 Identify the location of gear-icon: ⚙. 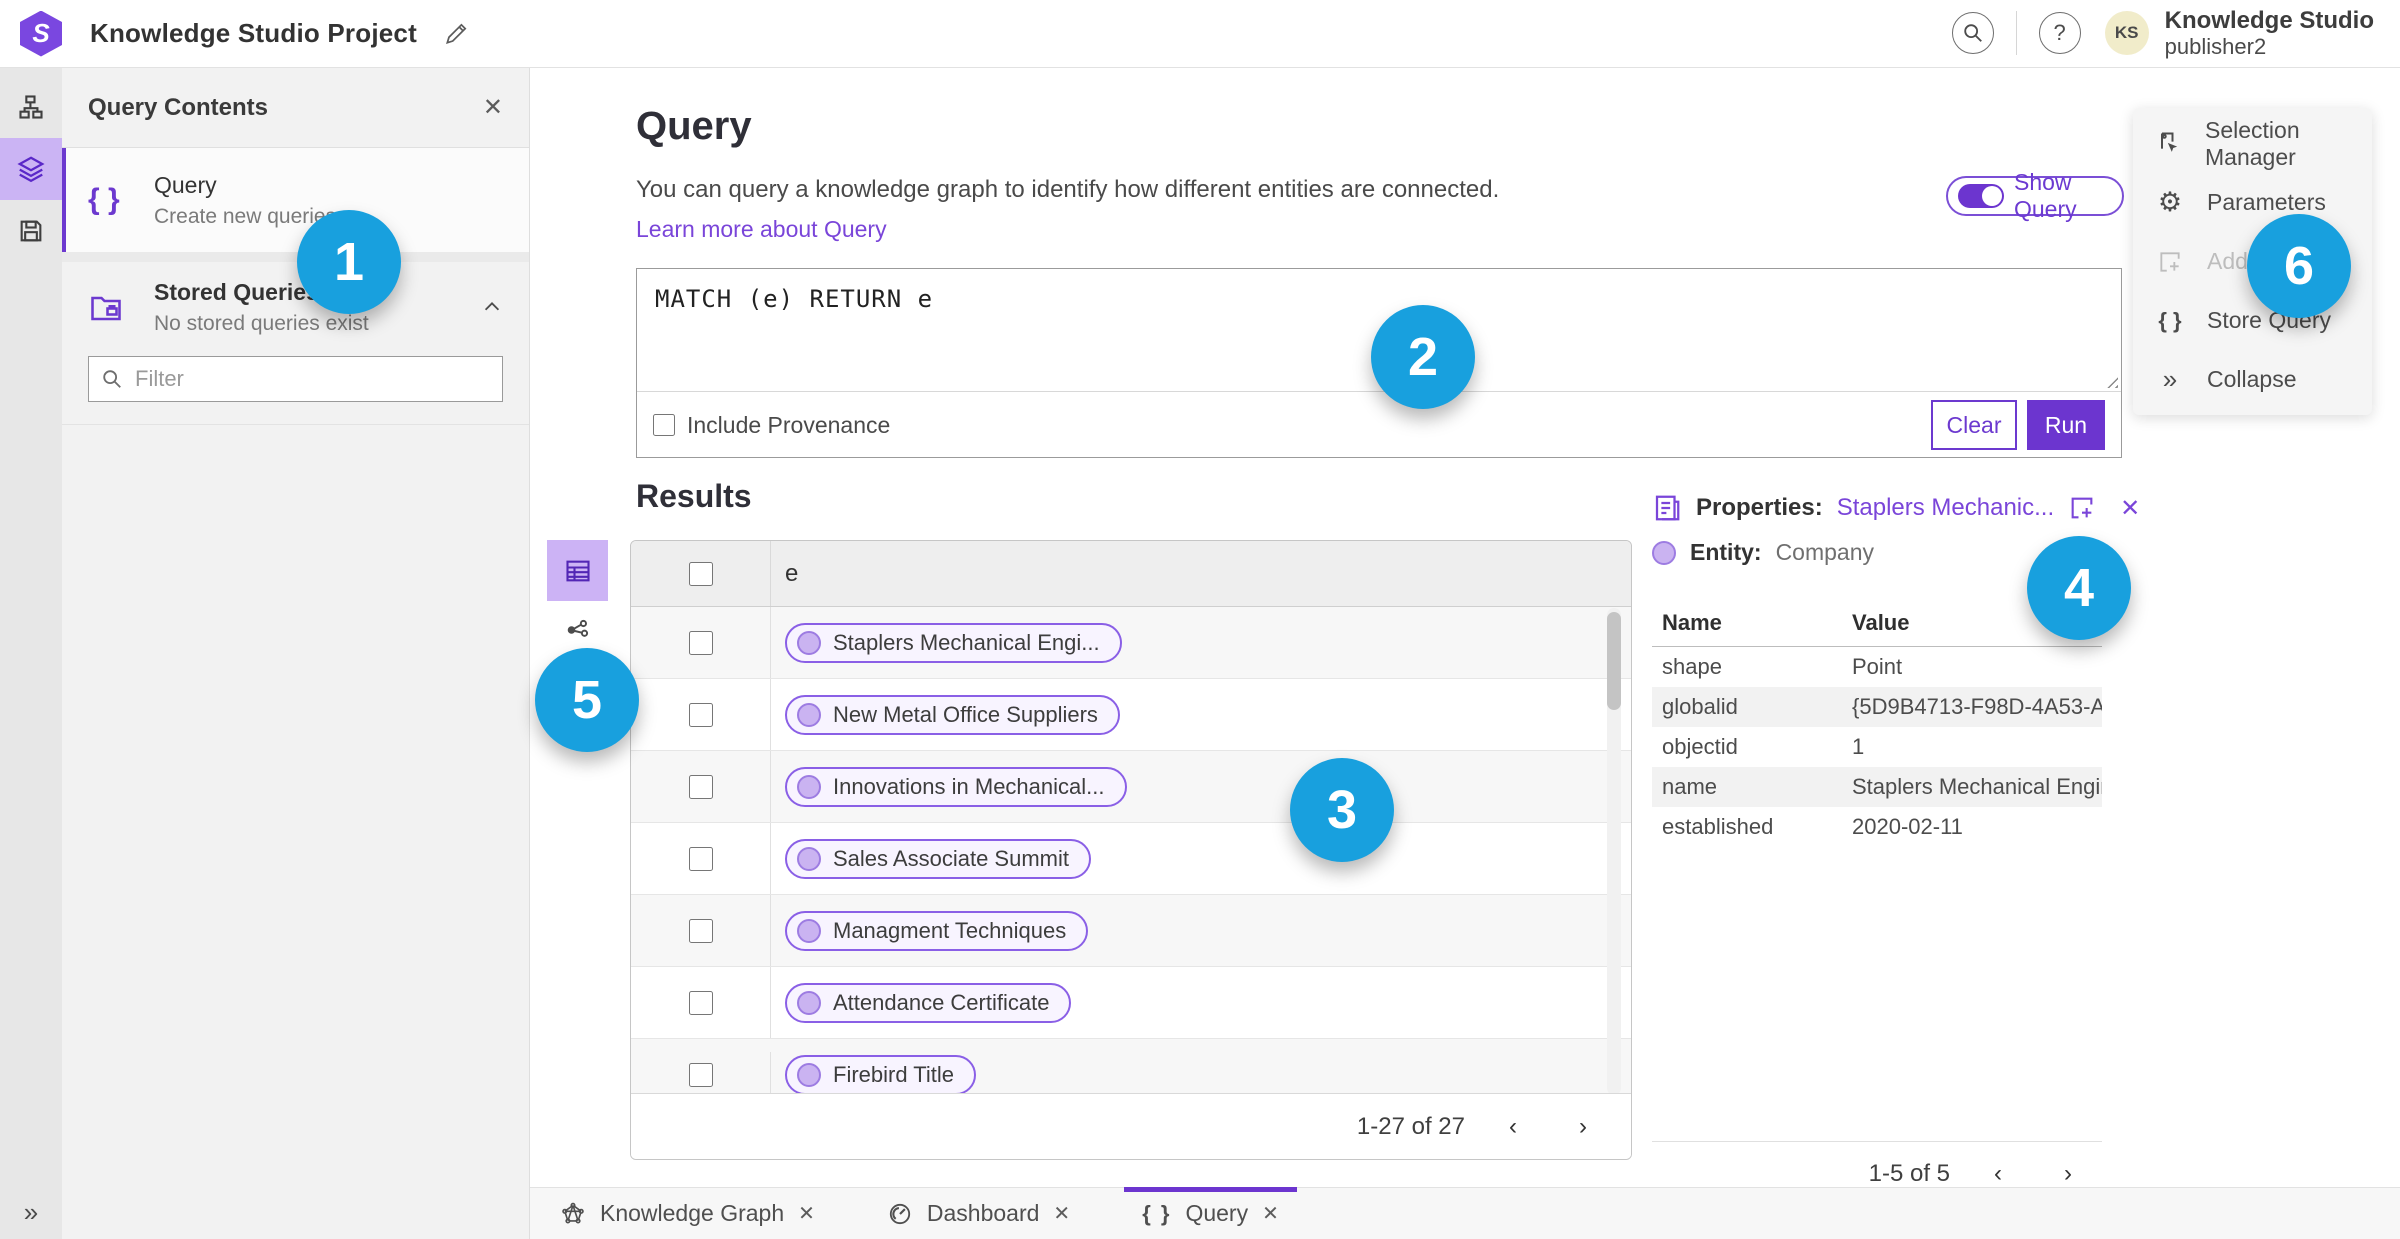
(2170, 202).